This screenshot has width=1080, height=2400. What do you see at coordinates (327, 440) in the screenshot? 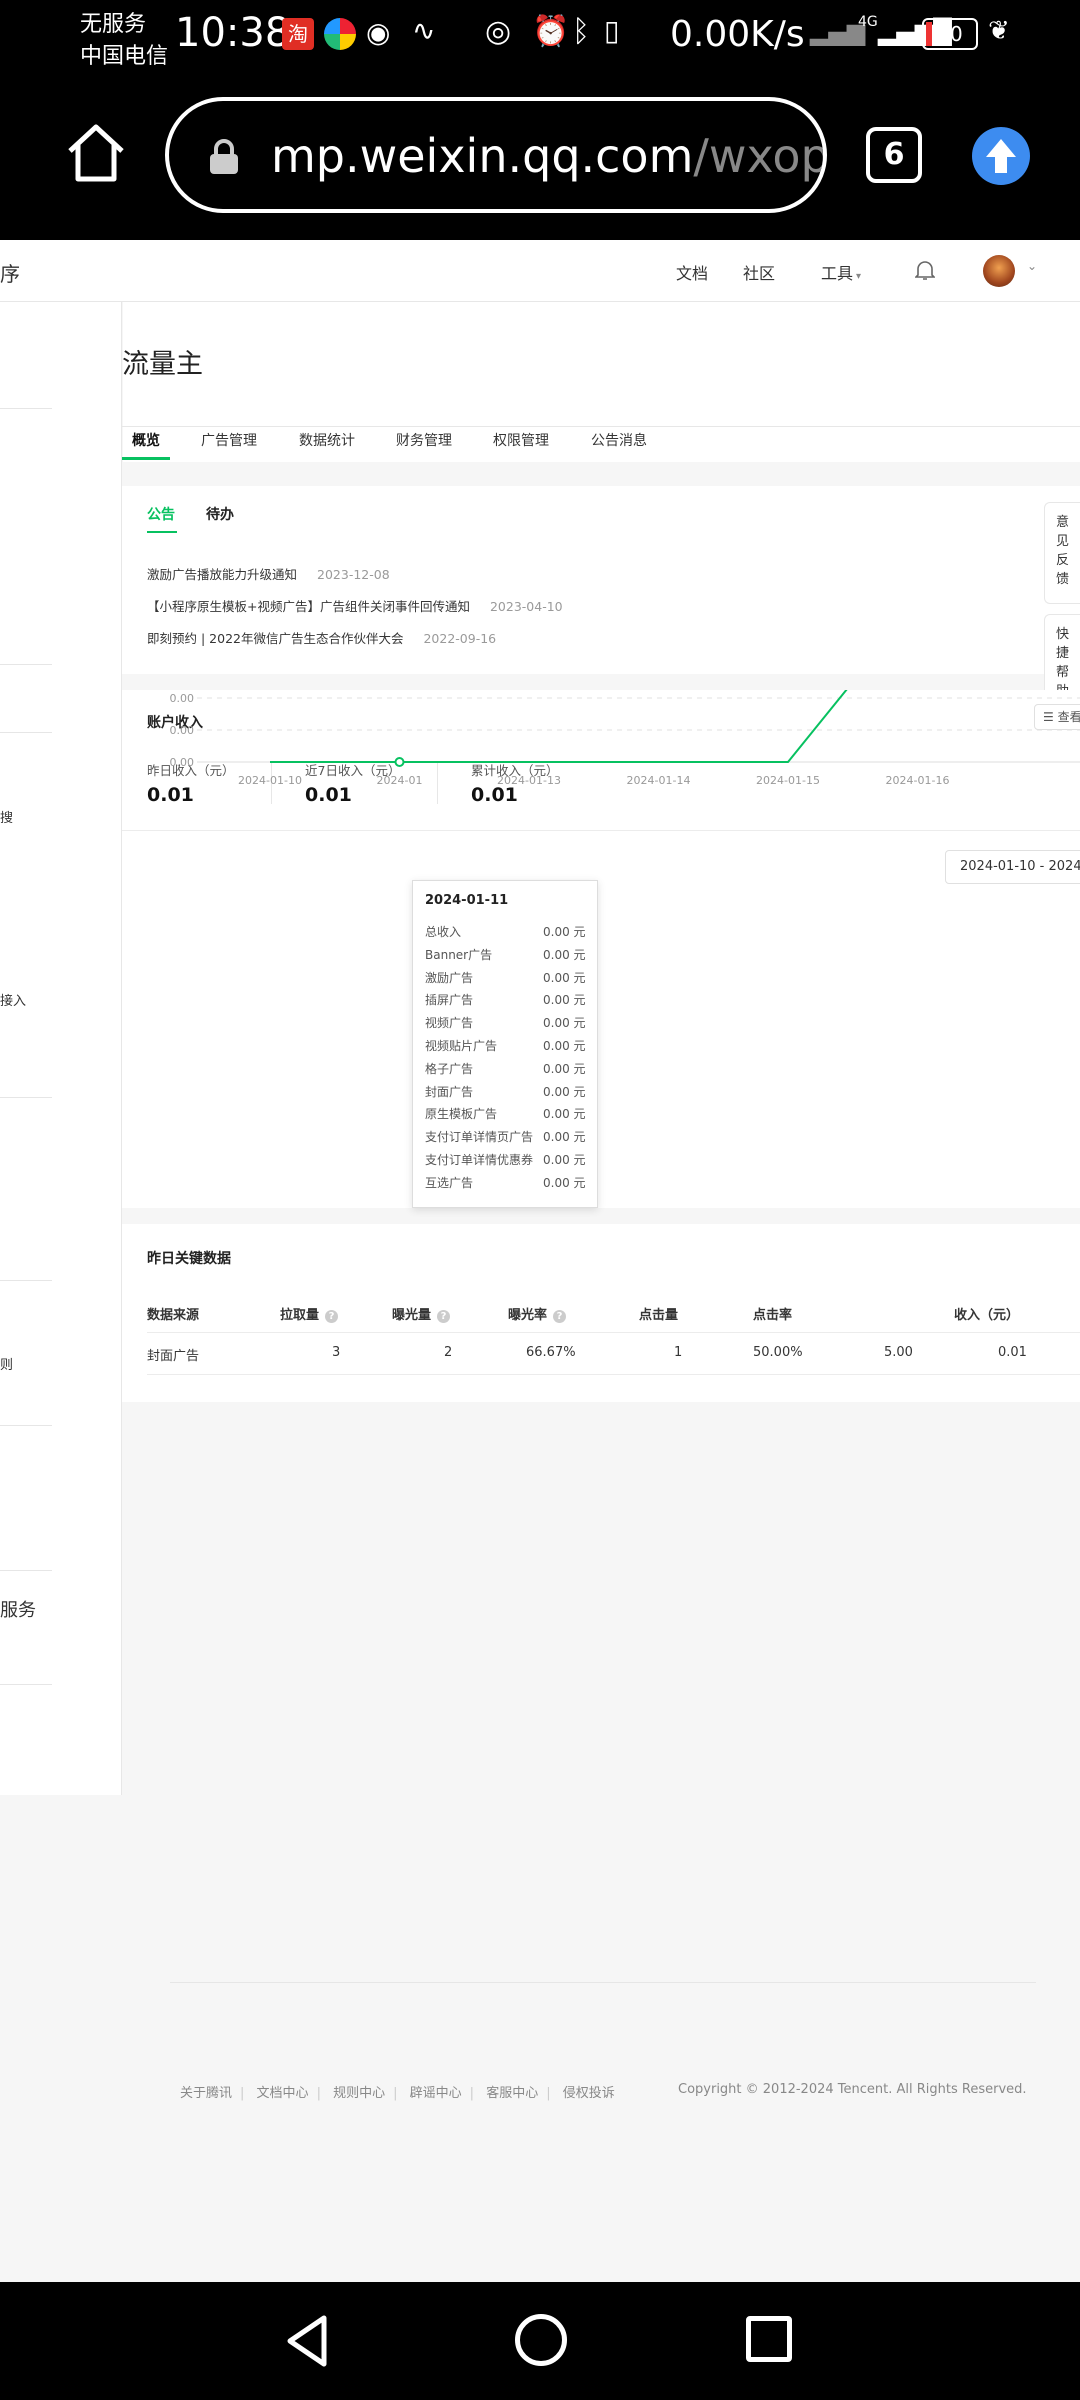
I see `tab-data-stats: 数据统计` at bounding box center [327, 440].